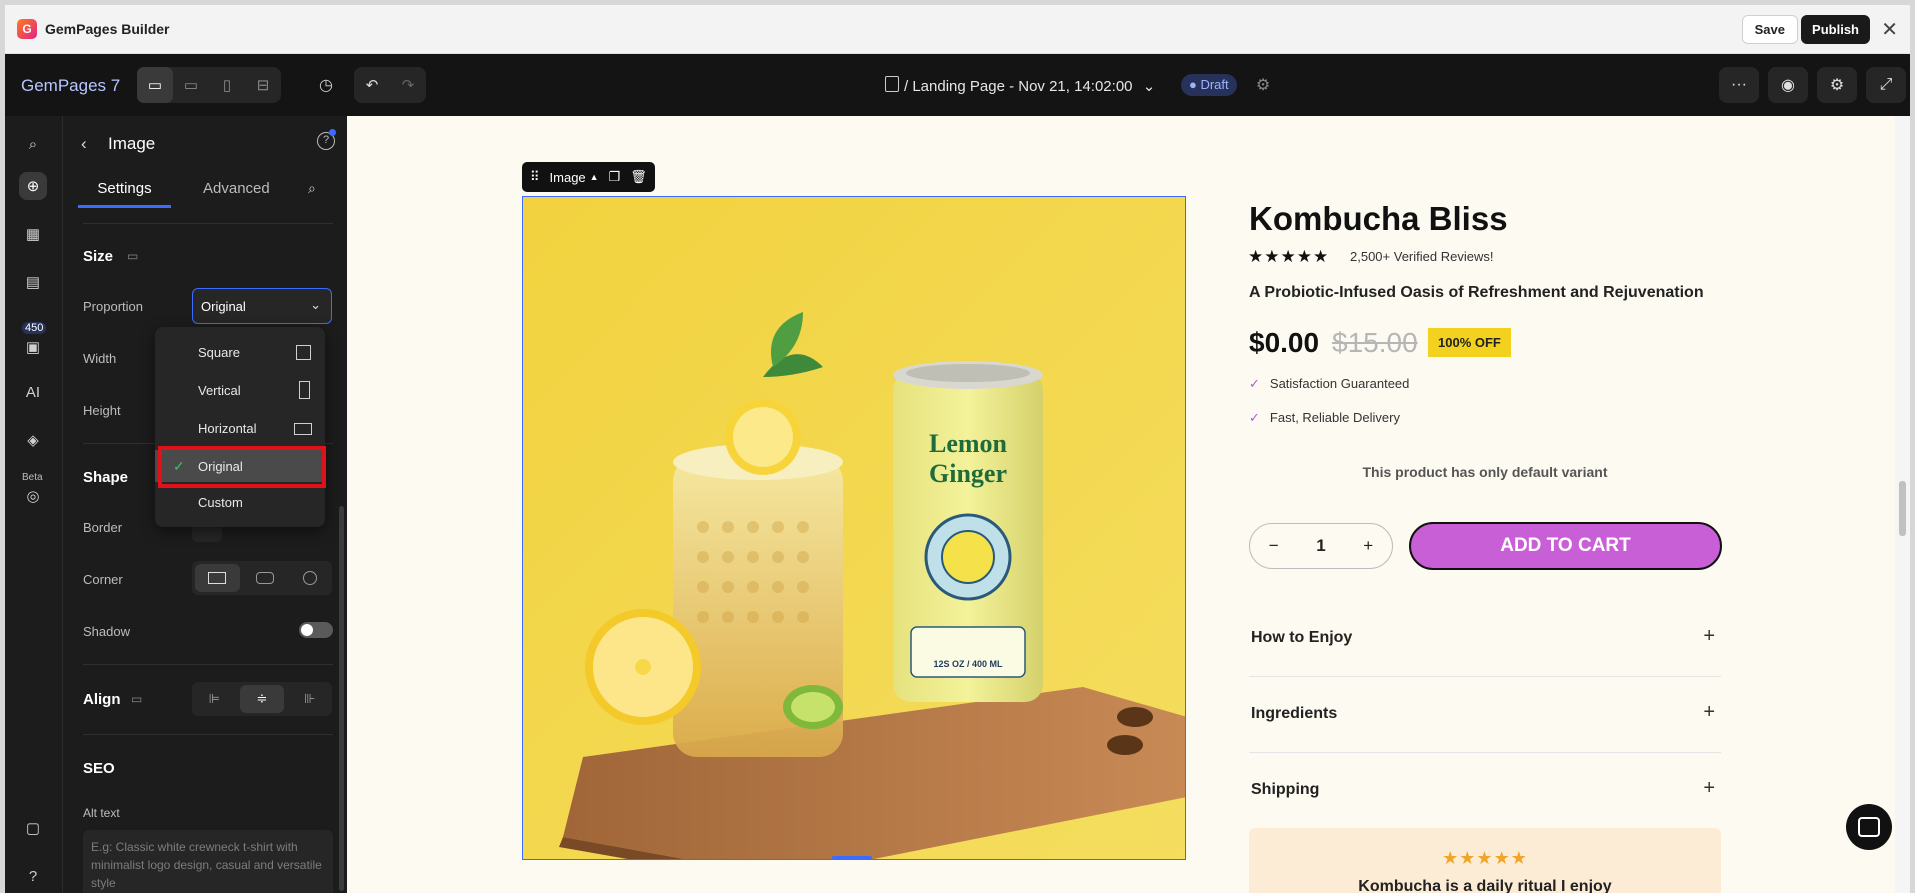 The height and width of the screenshot is (893, 1915). Describe the element at coordinates (155, 85) in the screenshot. I see `desktop-view-icon: ▭` at that location.